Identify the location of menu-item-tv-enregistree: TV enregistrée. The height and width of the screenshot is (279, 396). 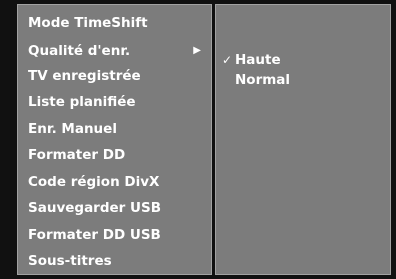
(116, 76).